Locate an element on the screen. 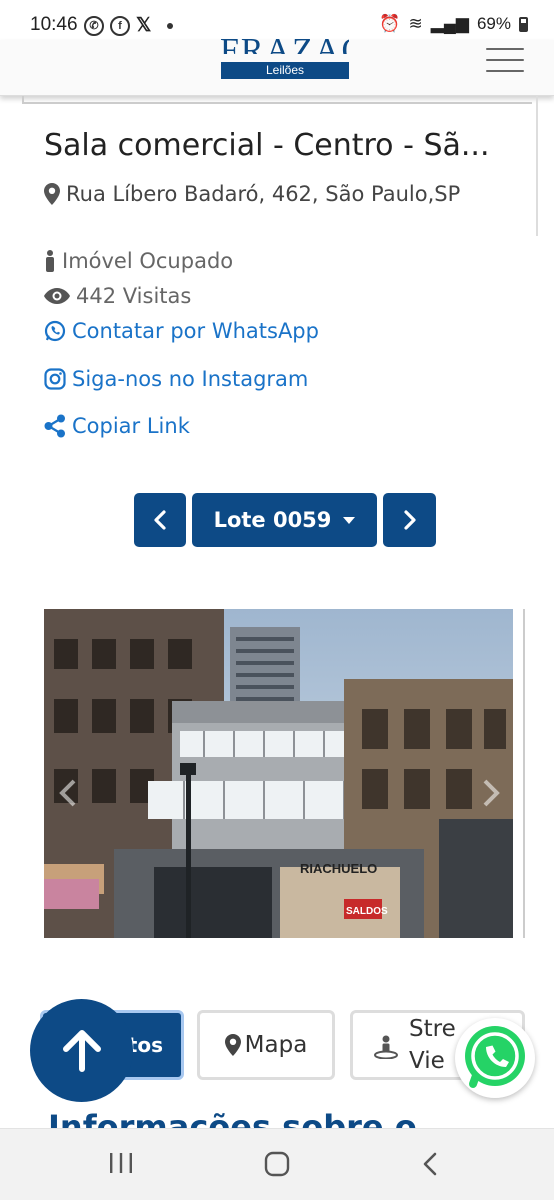  logo-subtitle: Leilões is located at coordinates (285, 70).